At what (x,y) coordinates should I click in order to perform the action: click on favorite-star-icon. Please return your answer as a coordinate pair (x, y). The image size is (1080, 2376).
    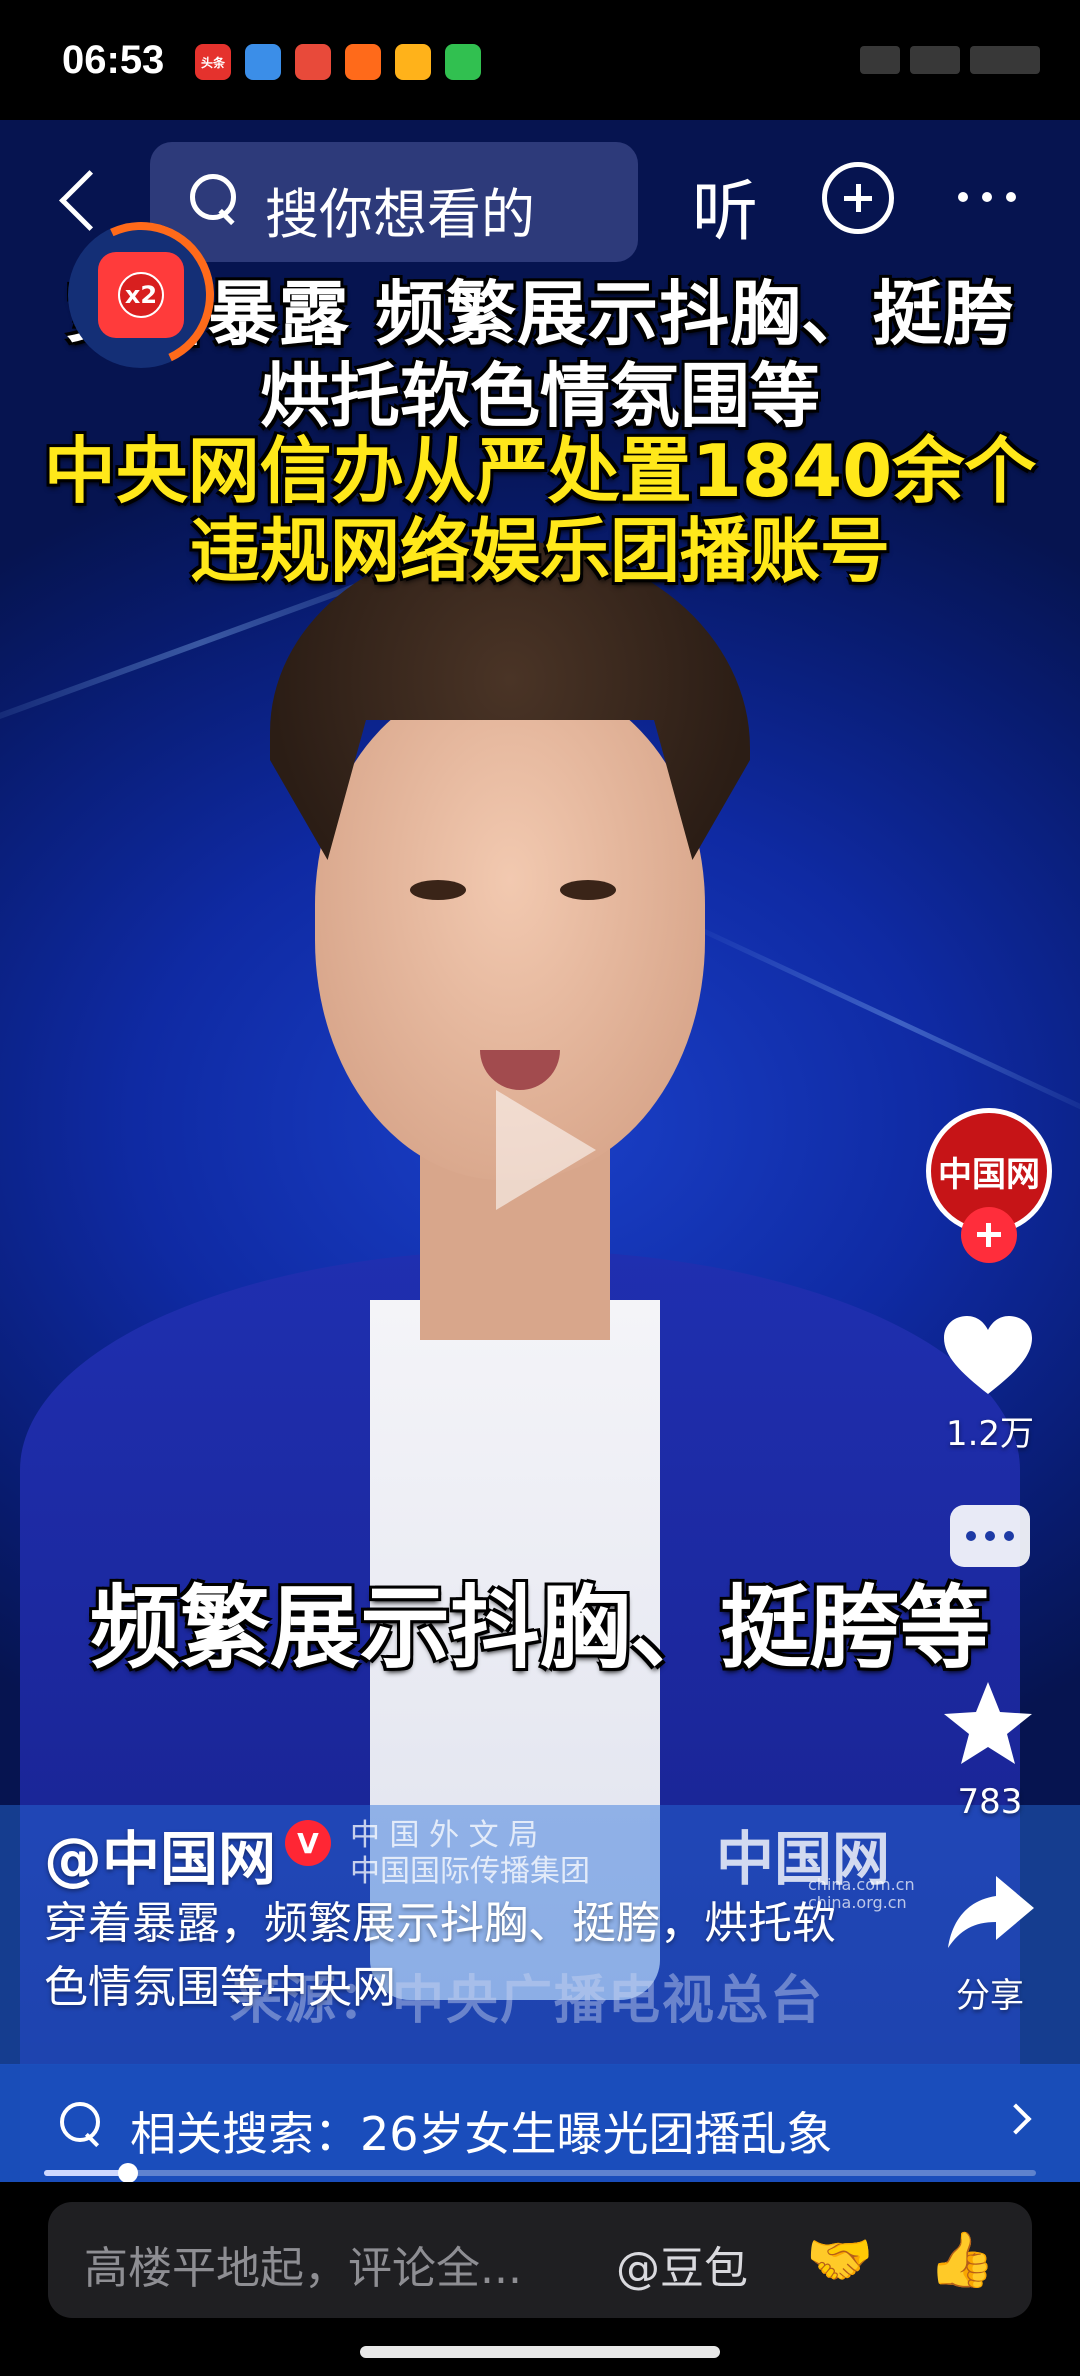
    Looking at the image, I should click on (988, 1723).